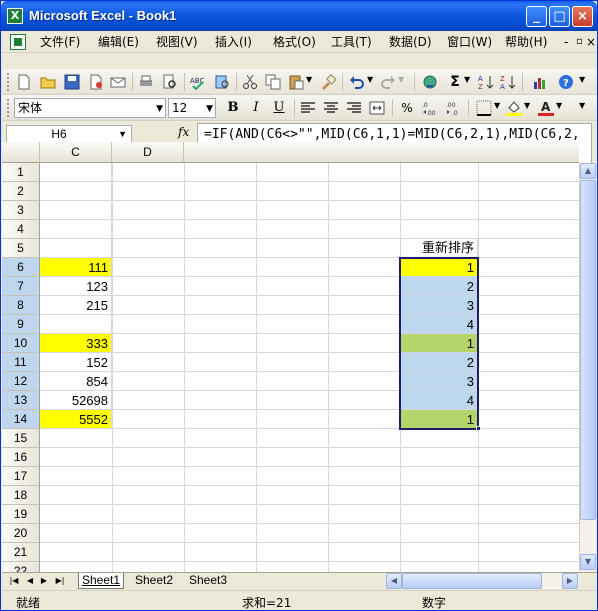 The width and height of the screenshot is (598, 611). I want to click on menu-insert: 插入(I), so click(233, 42).